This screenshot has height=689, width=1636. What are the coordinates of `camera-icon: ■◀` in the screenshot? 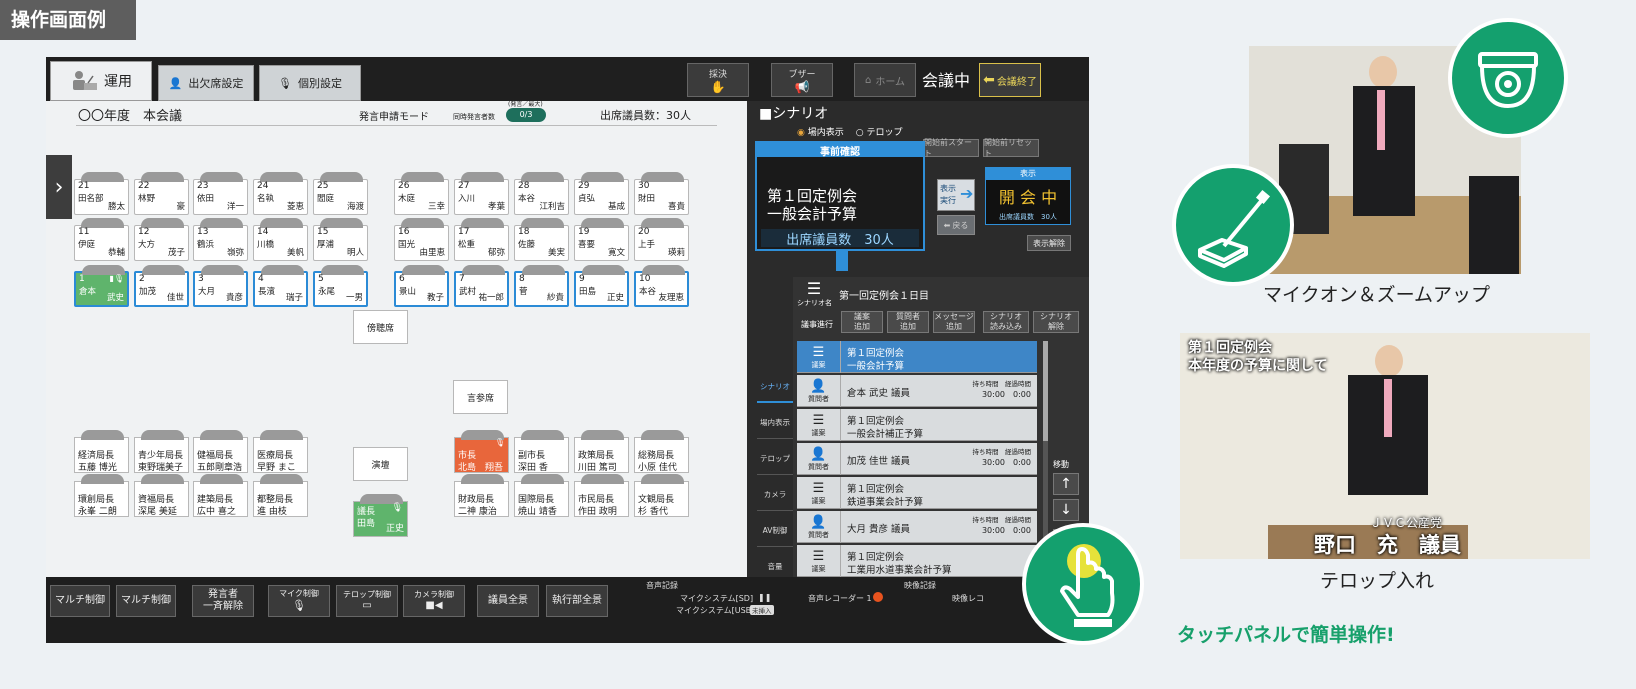 It's located at (434, 605).